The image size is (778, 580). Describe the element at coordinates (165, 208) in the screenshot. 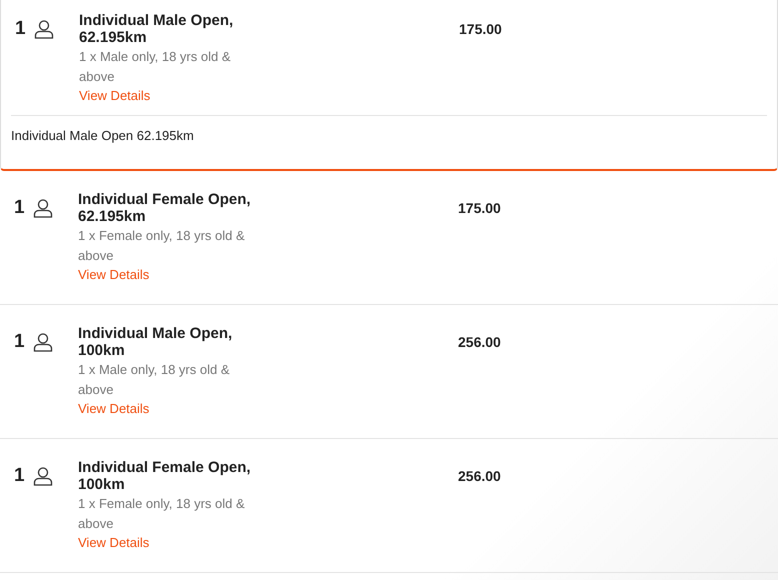

I see `ticket-title: Individual Female Open, 62.195km` at that location.